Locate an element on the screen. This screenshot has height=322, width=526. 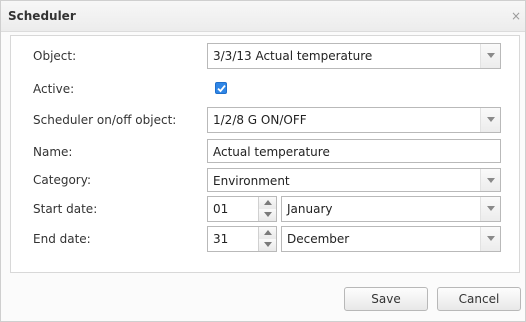
active-label: Active: is located at coordinates (54, 89).